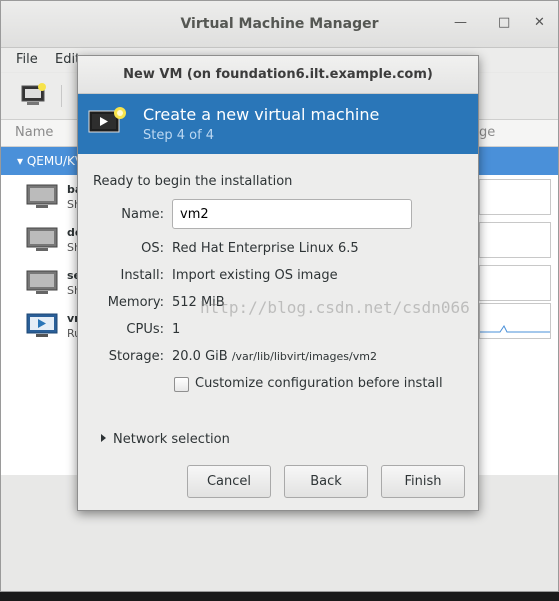 This screenshot has height=601, width=559. Describe the element at coordinates (423, 481) in the screenshot. I see `finish-button: Finish` at that location.